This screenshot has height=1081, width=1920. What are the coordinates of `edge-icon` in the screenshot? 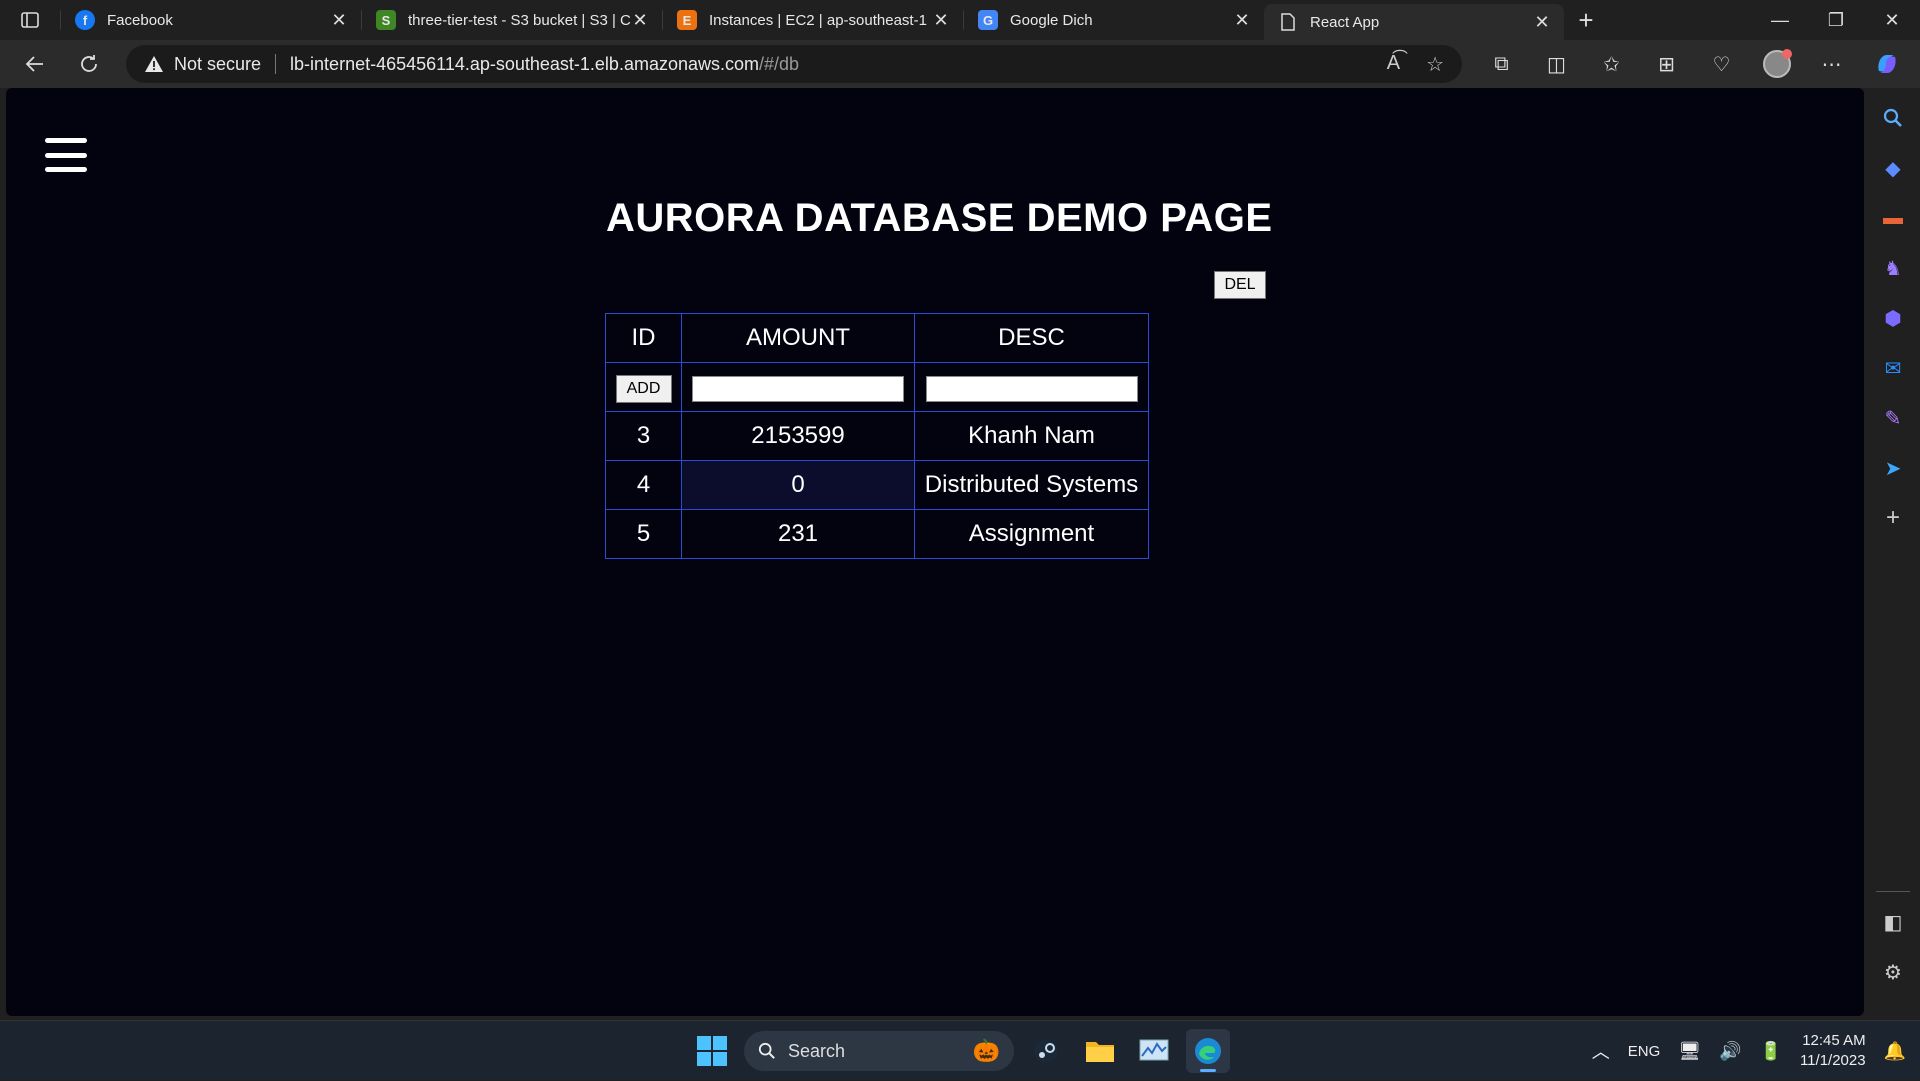 It's located at (1208, 1051).